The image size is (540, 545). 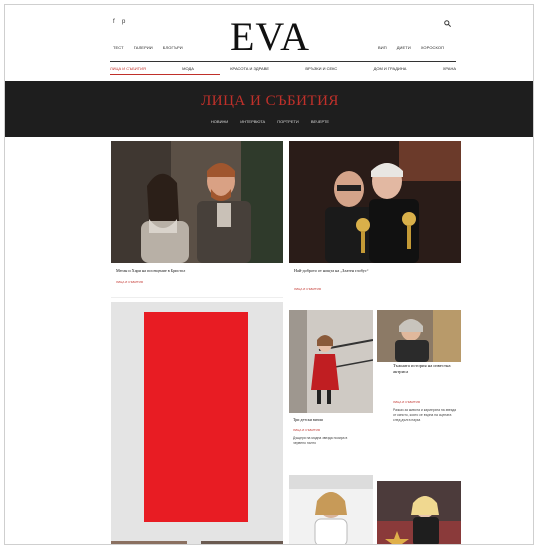 What do you see at coordinates (375, 202) in the screenshot?
I see `article-2-photo` at bounding box center [375, 202].